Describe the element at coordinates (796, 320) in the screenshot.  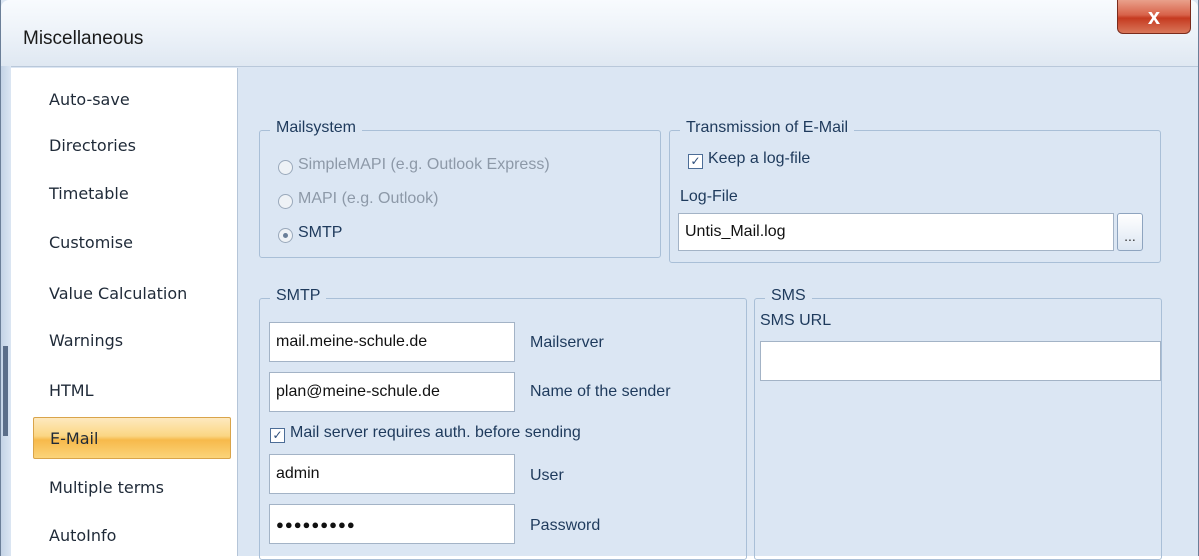
I see `sms-url-label: SMS URL` at that location.